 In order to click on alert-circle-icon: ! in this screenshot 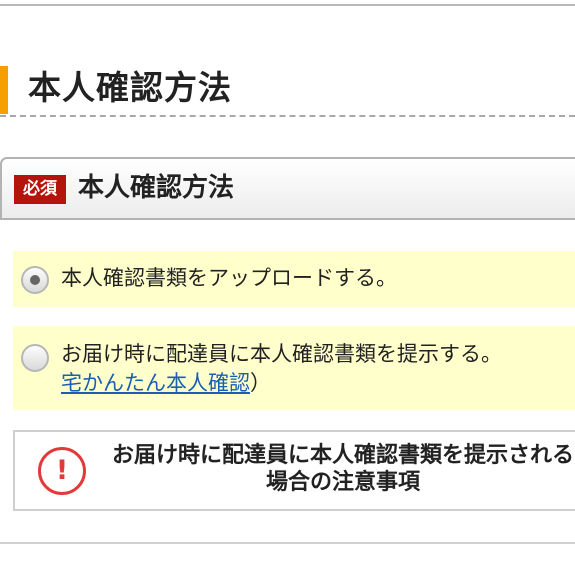, I will do `click(62, 471)`.